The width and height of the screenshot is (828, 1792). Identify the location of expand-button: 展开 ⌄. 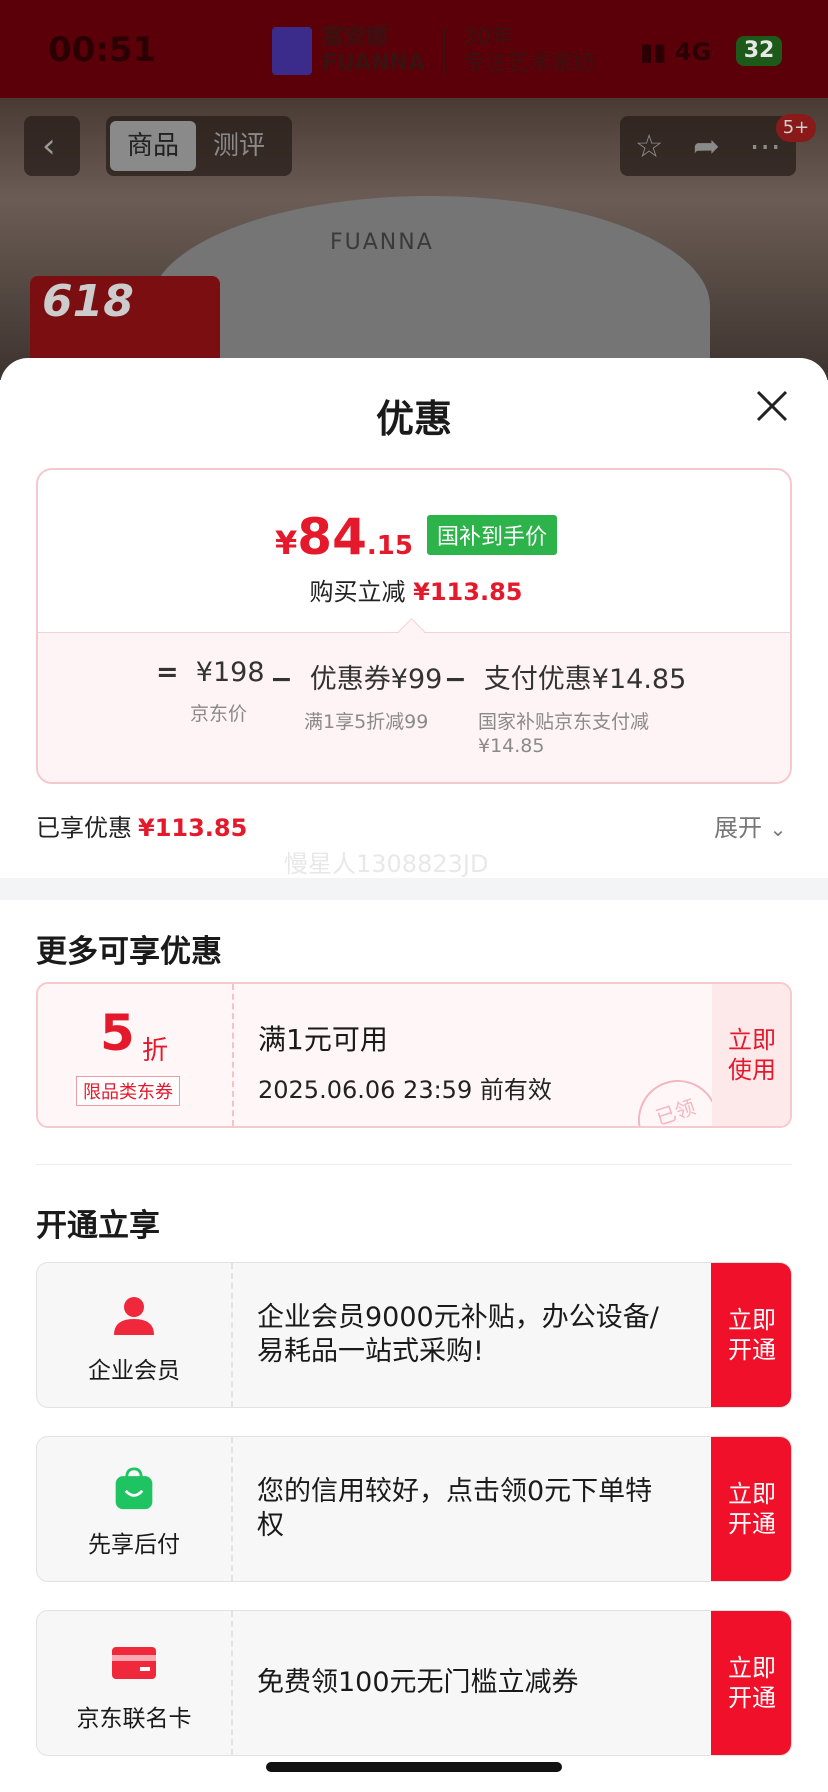
(750, 825).